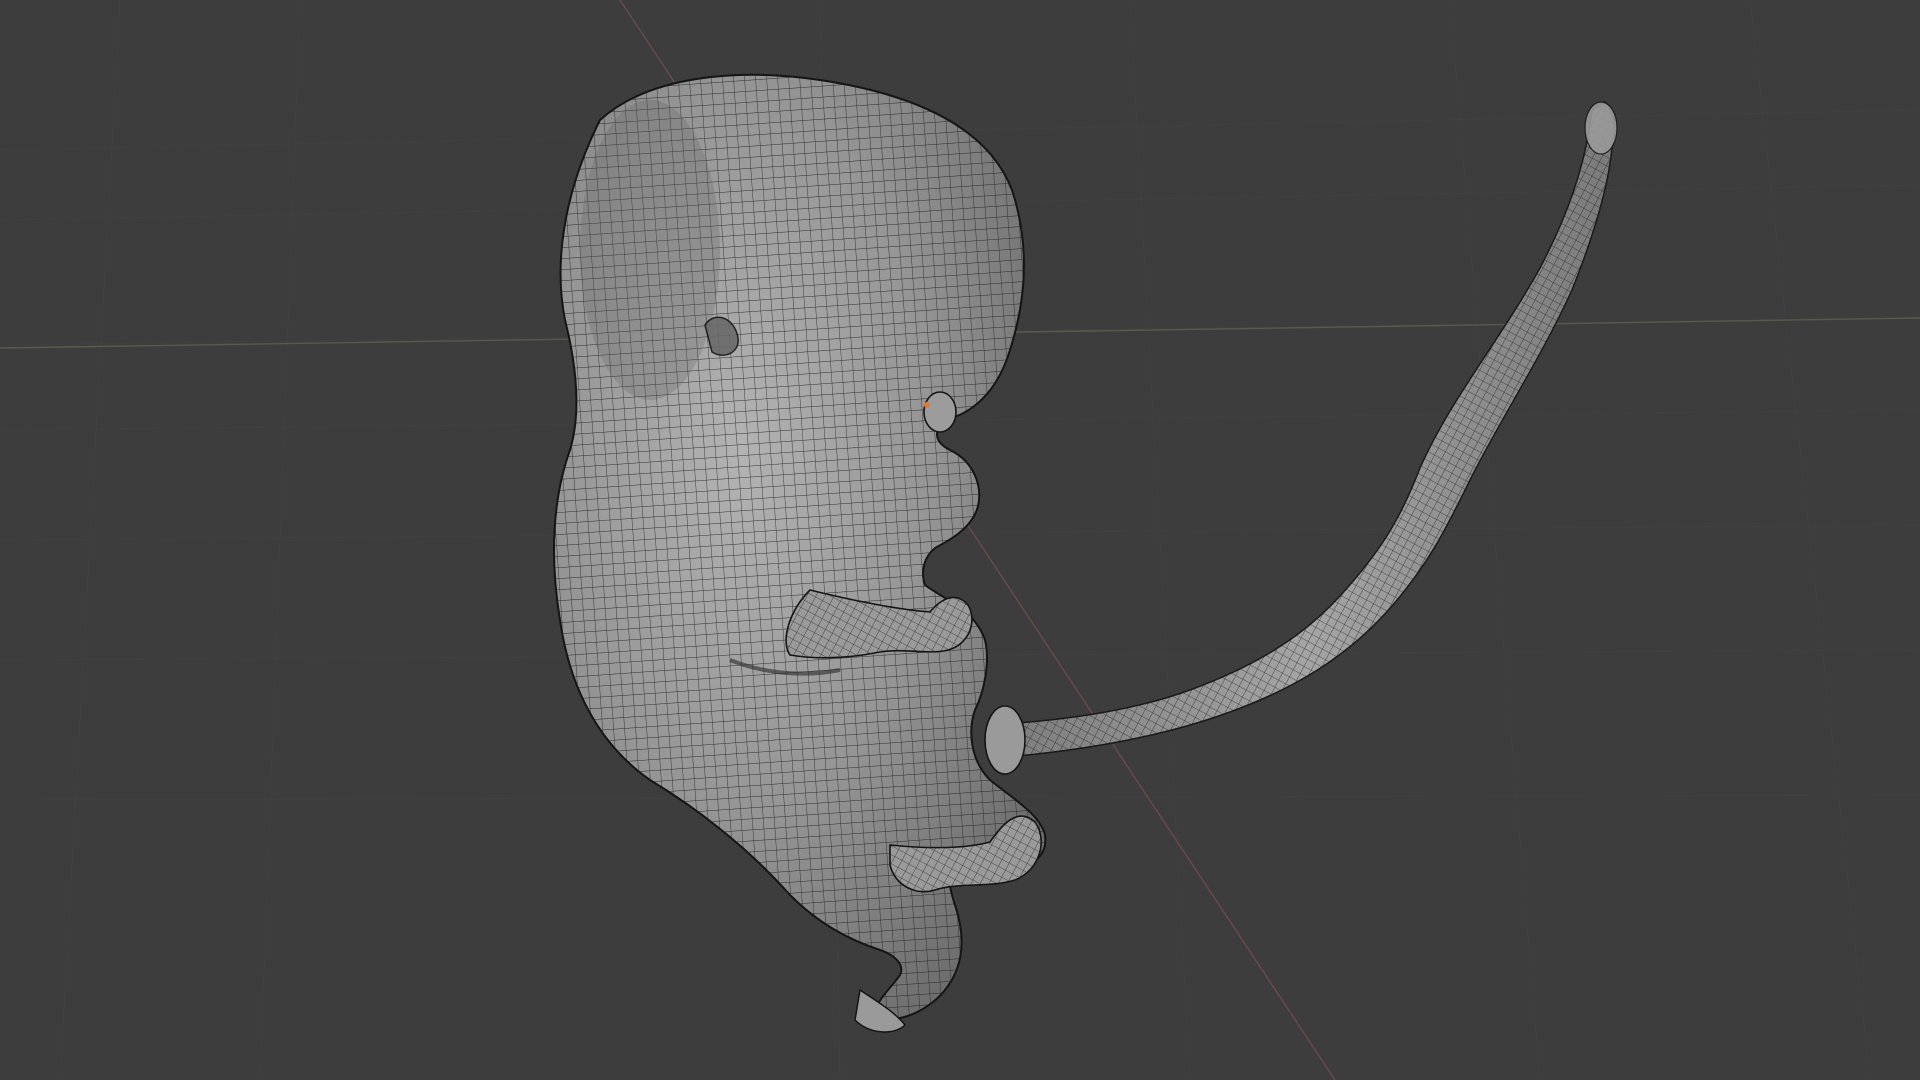  I want to click on origin-point, so click(927, 405).